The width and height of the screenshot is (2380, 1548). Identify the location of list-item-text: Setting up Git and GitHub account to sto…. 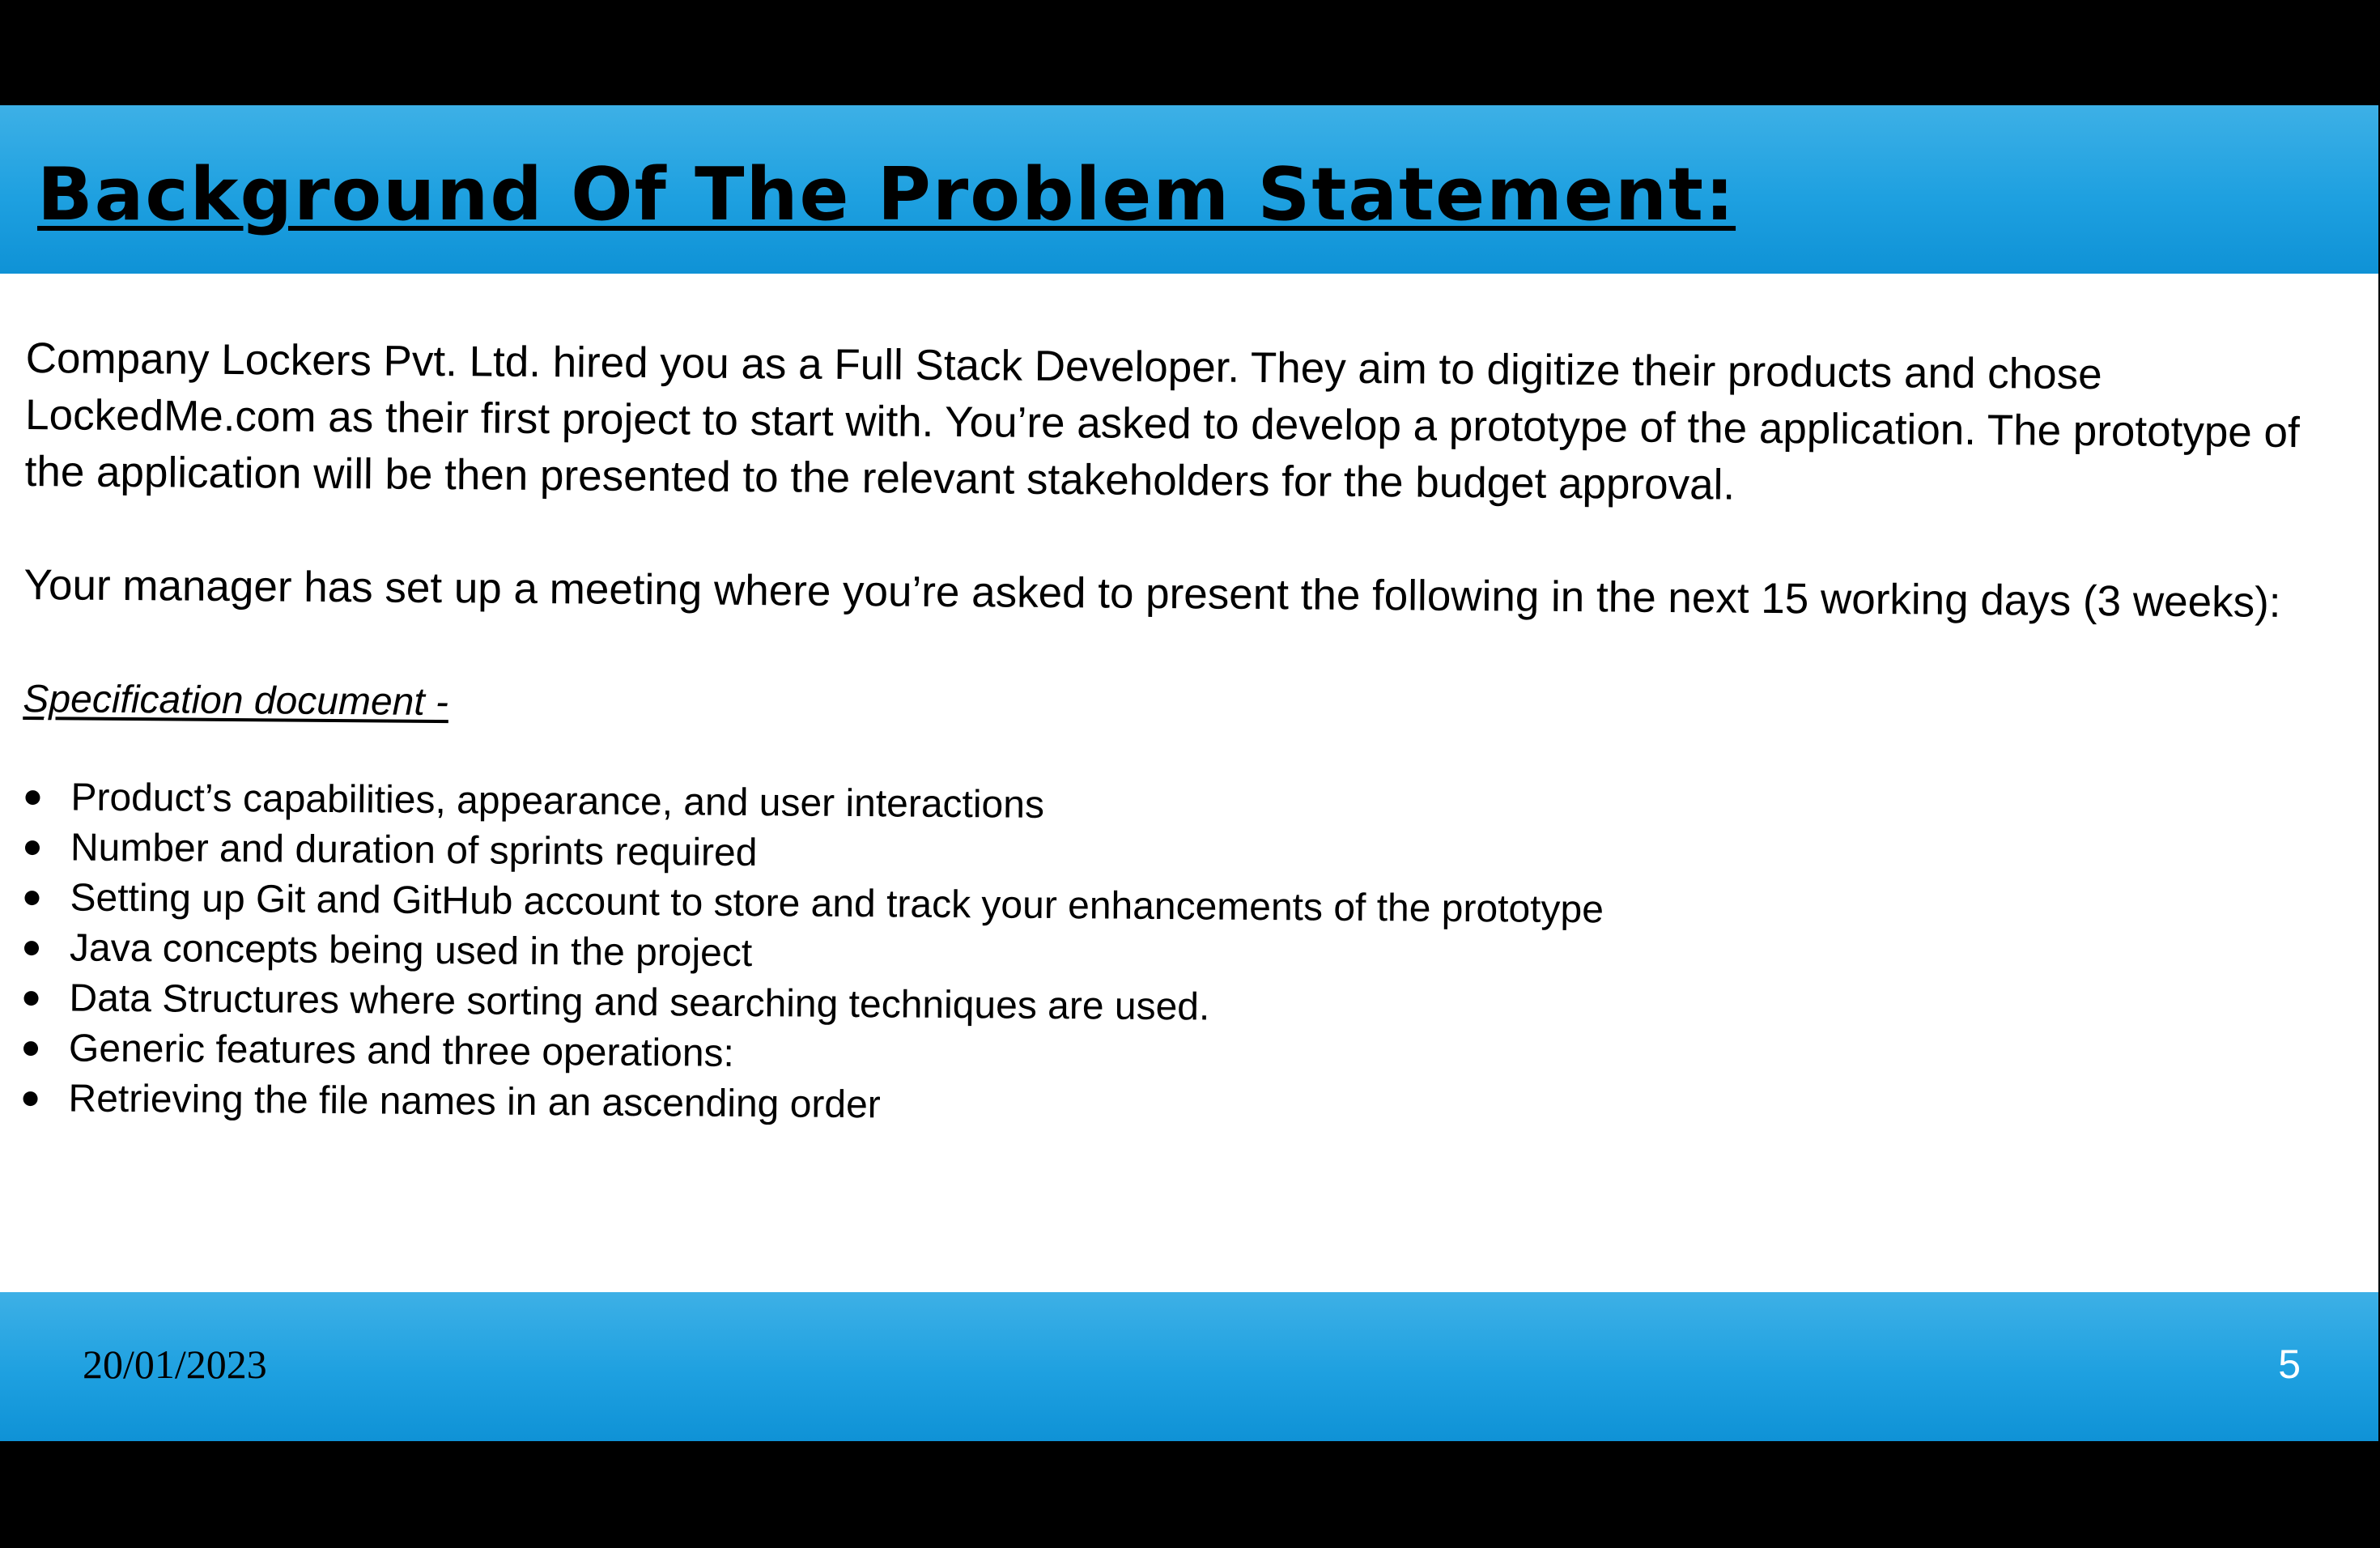
(837, 904).